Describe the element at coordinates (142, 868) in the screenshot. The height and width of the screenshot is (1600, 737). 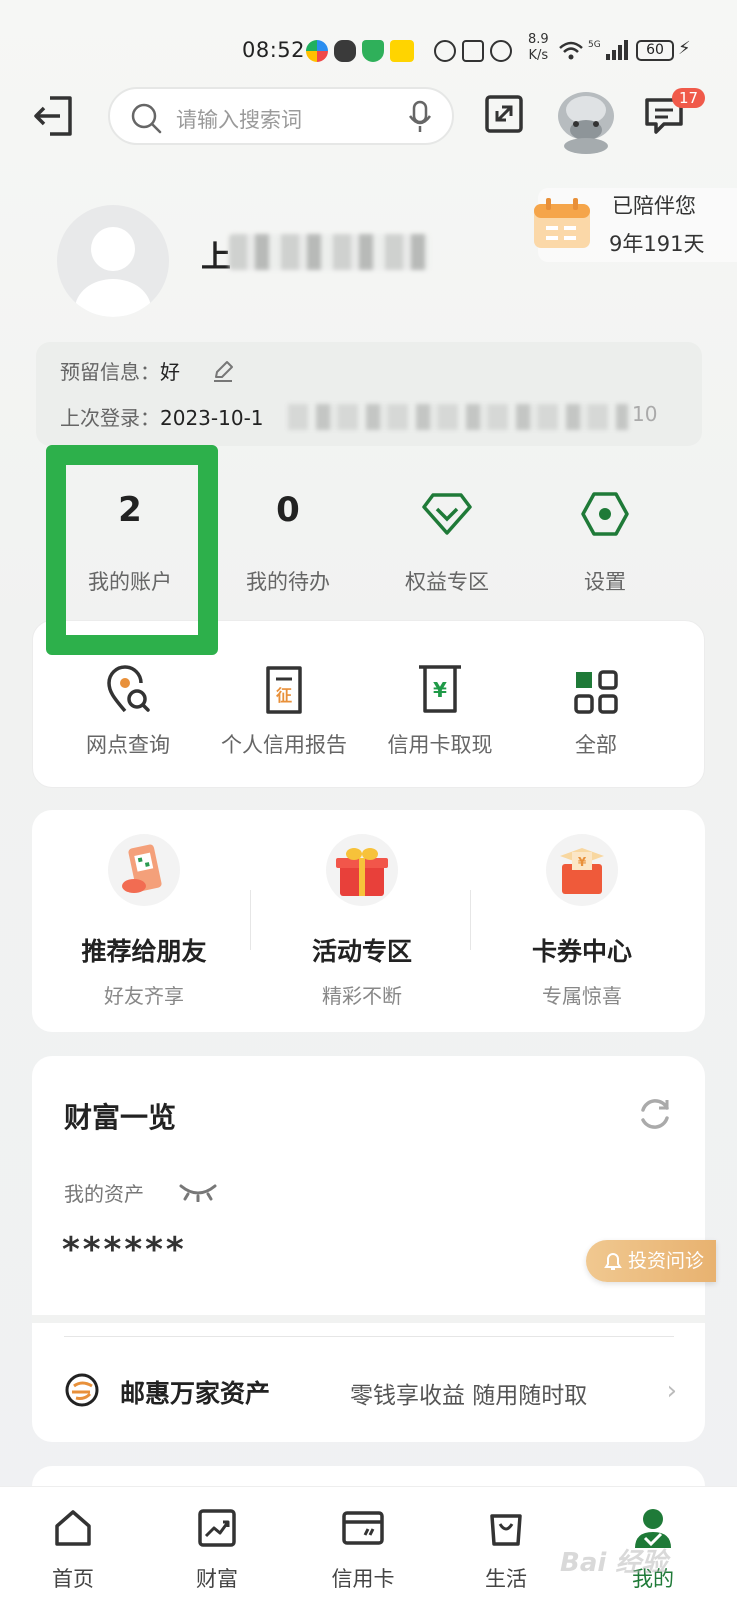
I see `phone-qr-icon` at that location.